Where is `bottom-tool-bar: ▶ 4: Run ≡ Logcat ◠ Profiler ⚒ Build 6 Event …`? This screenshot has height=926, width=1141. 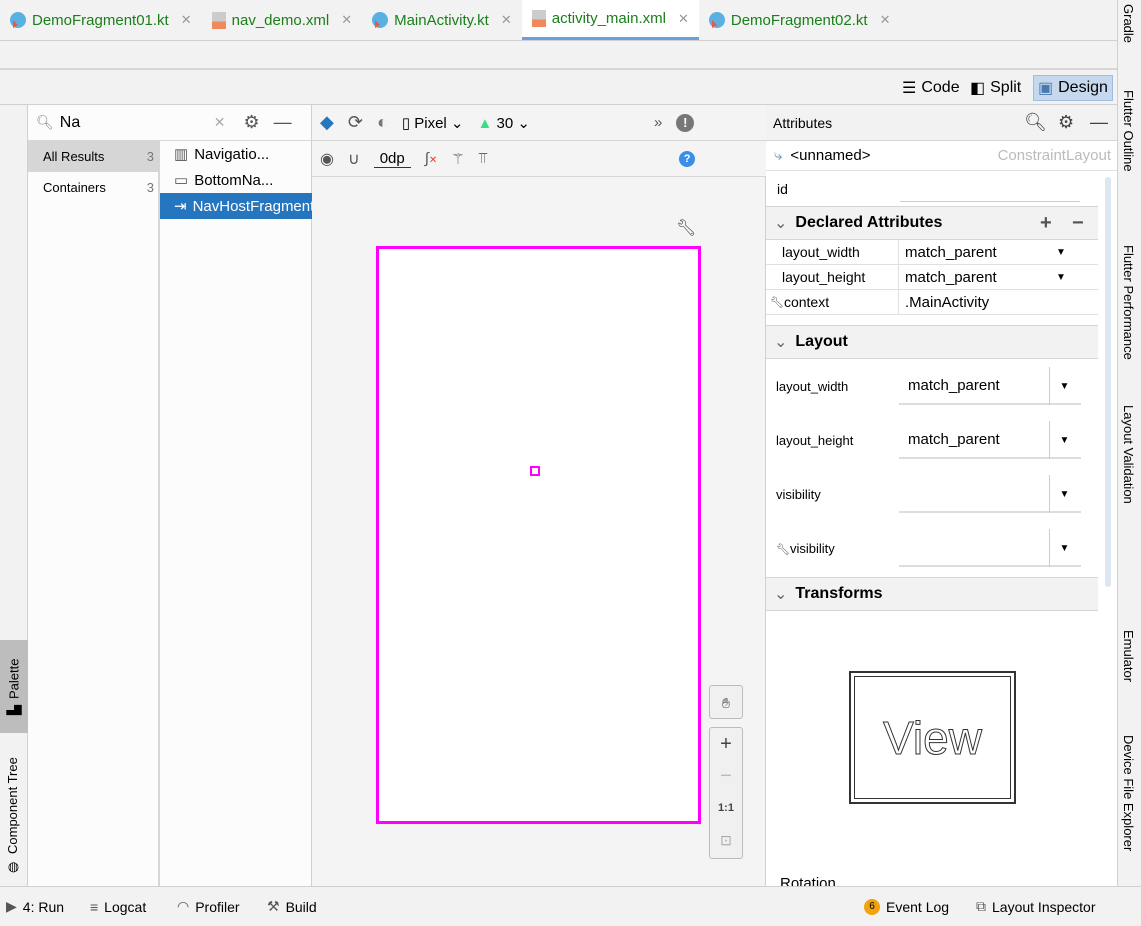
bottom-tool-bar: ▶ 4: Run ≡ Logcat ◠ Profiler ⚒ Build 6 Event … is located at coordinates (570, 906).